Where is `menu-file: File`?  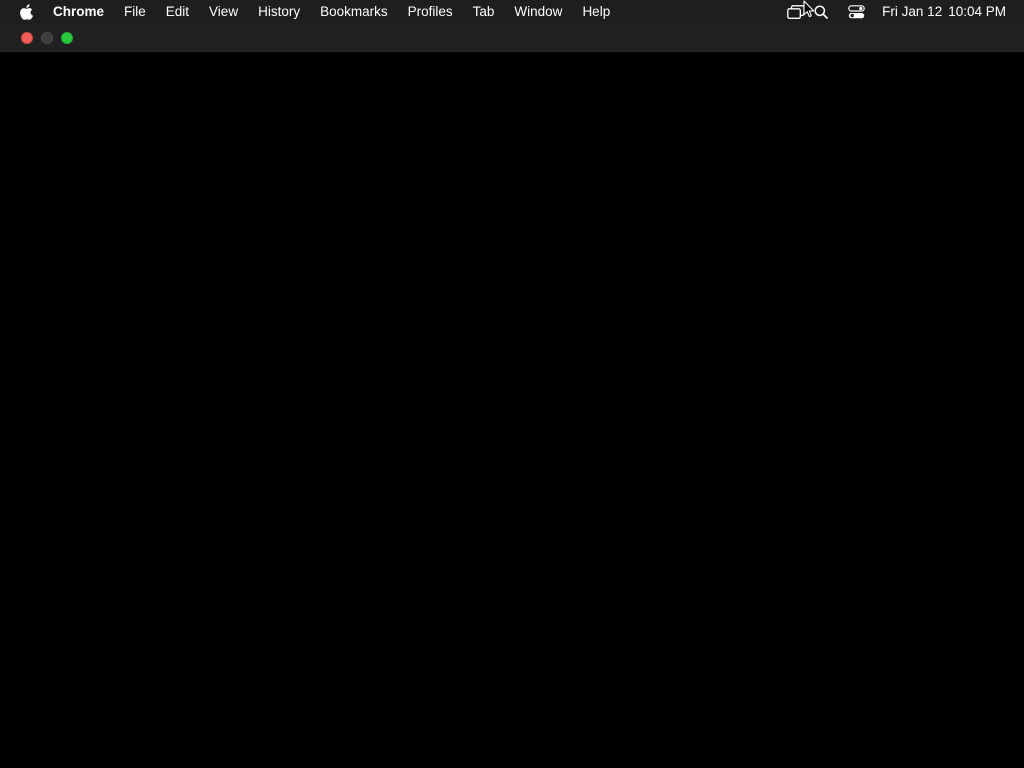 menu-file: File is located at coordinates (135, 12).